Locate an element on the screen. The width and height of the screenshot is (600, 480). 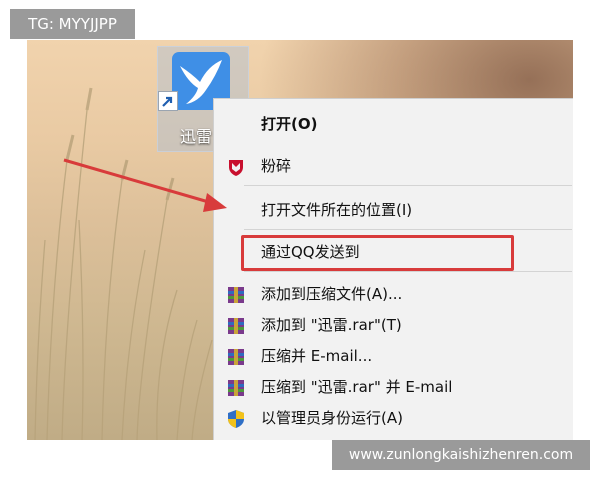
watermark-url: www.zunlongkaishizhenren.com is located at coordinates (461, 455).